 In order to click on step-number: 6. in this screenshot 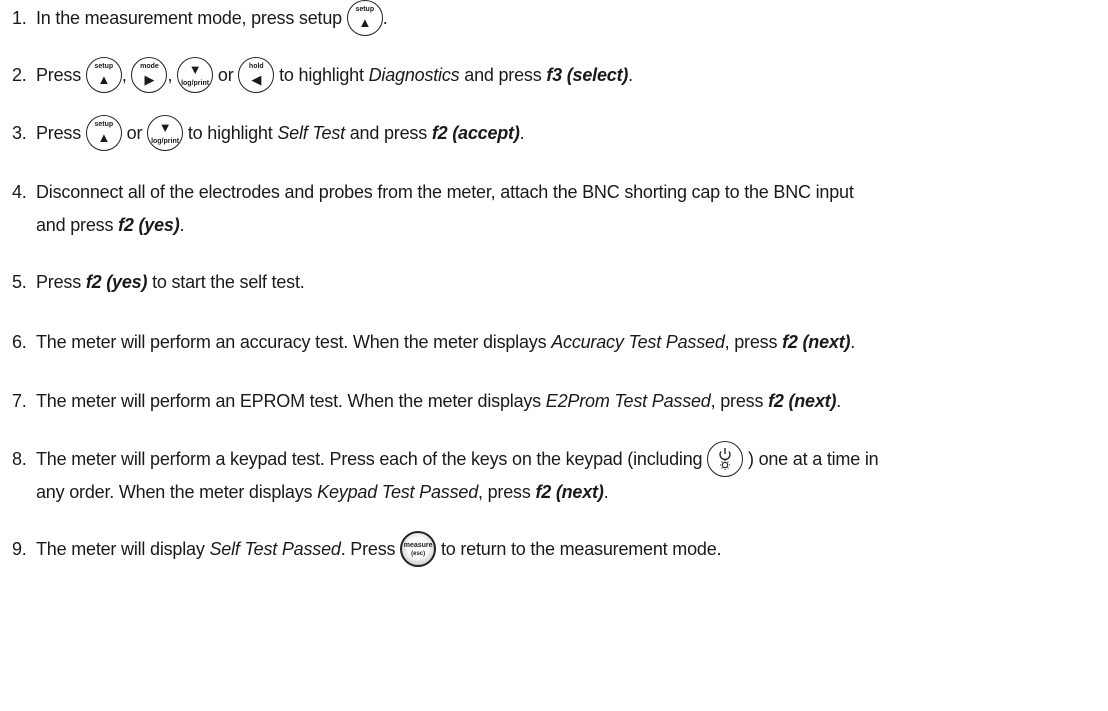, I will do `click(19, 342)`.